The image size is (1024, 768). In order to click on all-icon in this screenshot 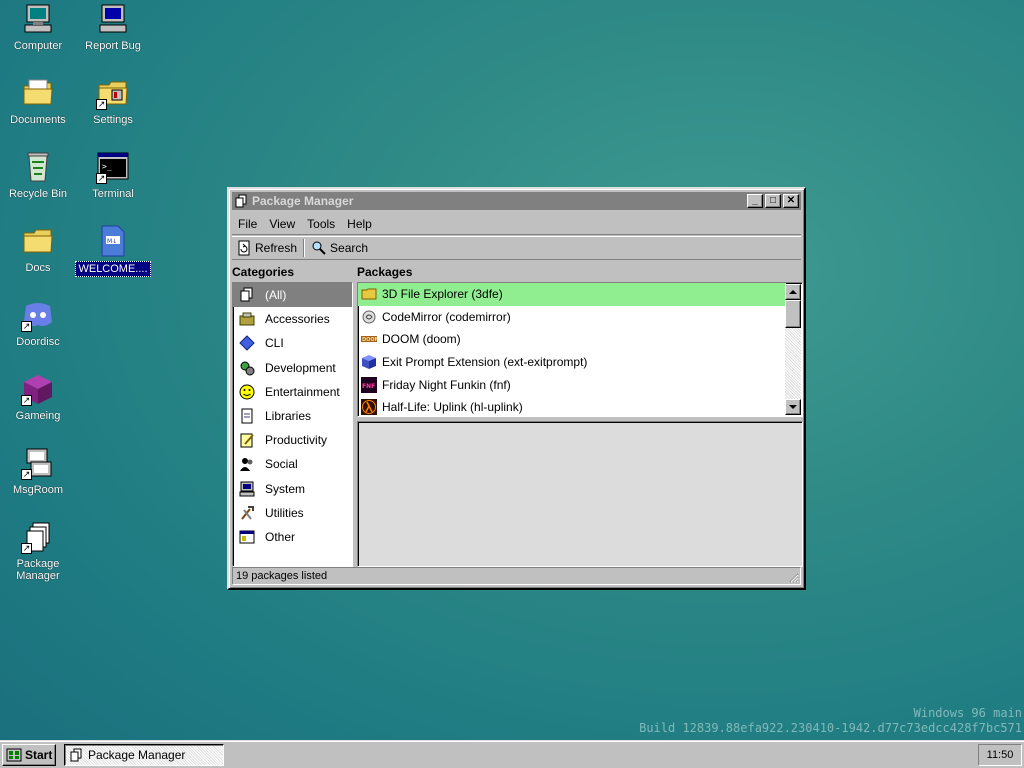, I will do `click(247, 295)`.